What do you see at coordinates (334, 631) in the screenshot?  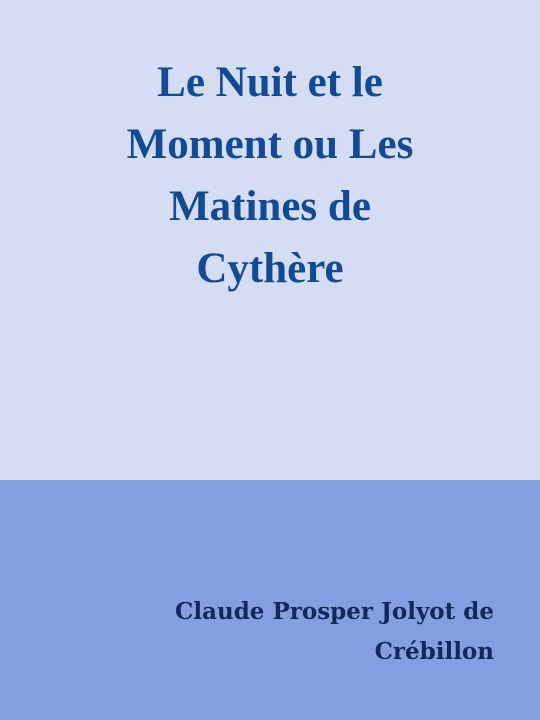 I see `book-author: Claude Prosper Jolyot de Crébillon` at bounding box center [334, 631].